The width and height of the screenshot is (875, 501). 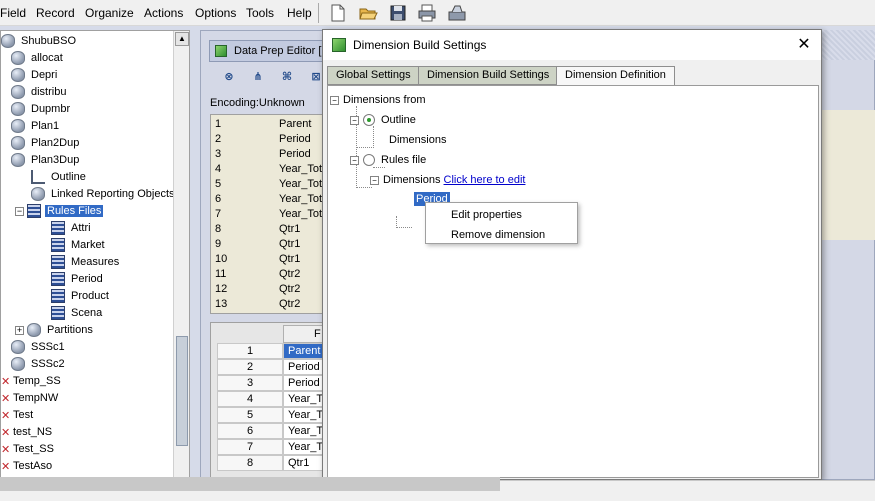 What do you see at coordinates (268, 244) in the screenshot?
I see `table-row: 9 Qtr1` at bounding box center [268, 244].